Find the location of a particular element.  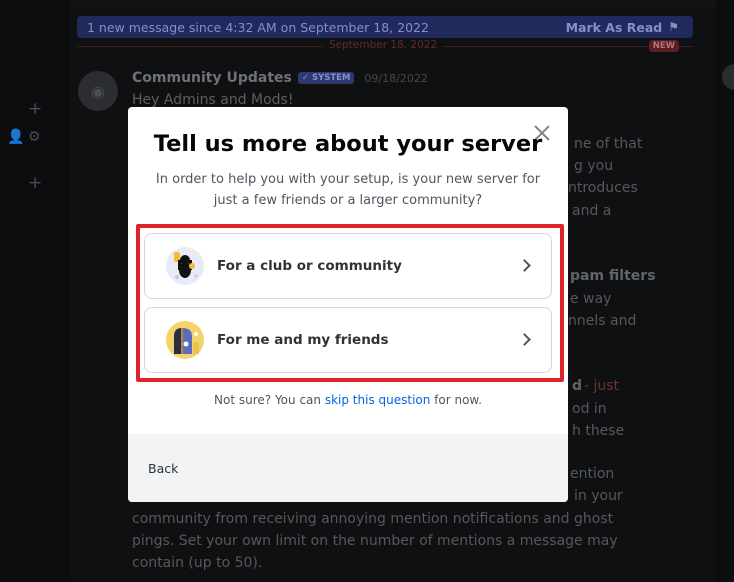

date-divider: September 18, 2022 NEW is located at coordinates (385, 45).